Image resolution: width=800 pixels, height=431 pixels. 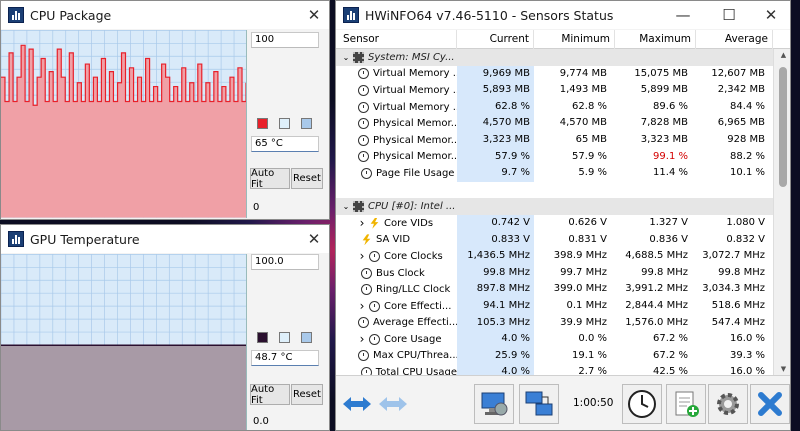 I want to click on timer-clock-icon, so click(x=642, y=404).